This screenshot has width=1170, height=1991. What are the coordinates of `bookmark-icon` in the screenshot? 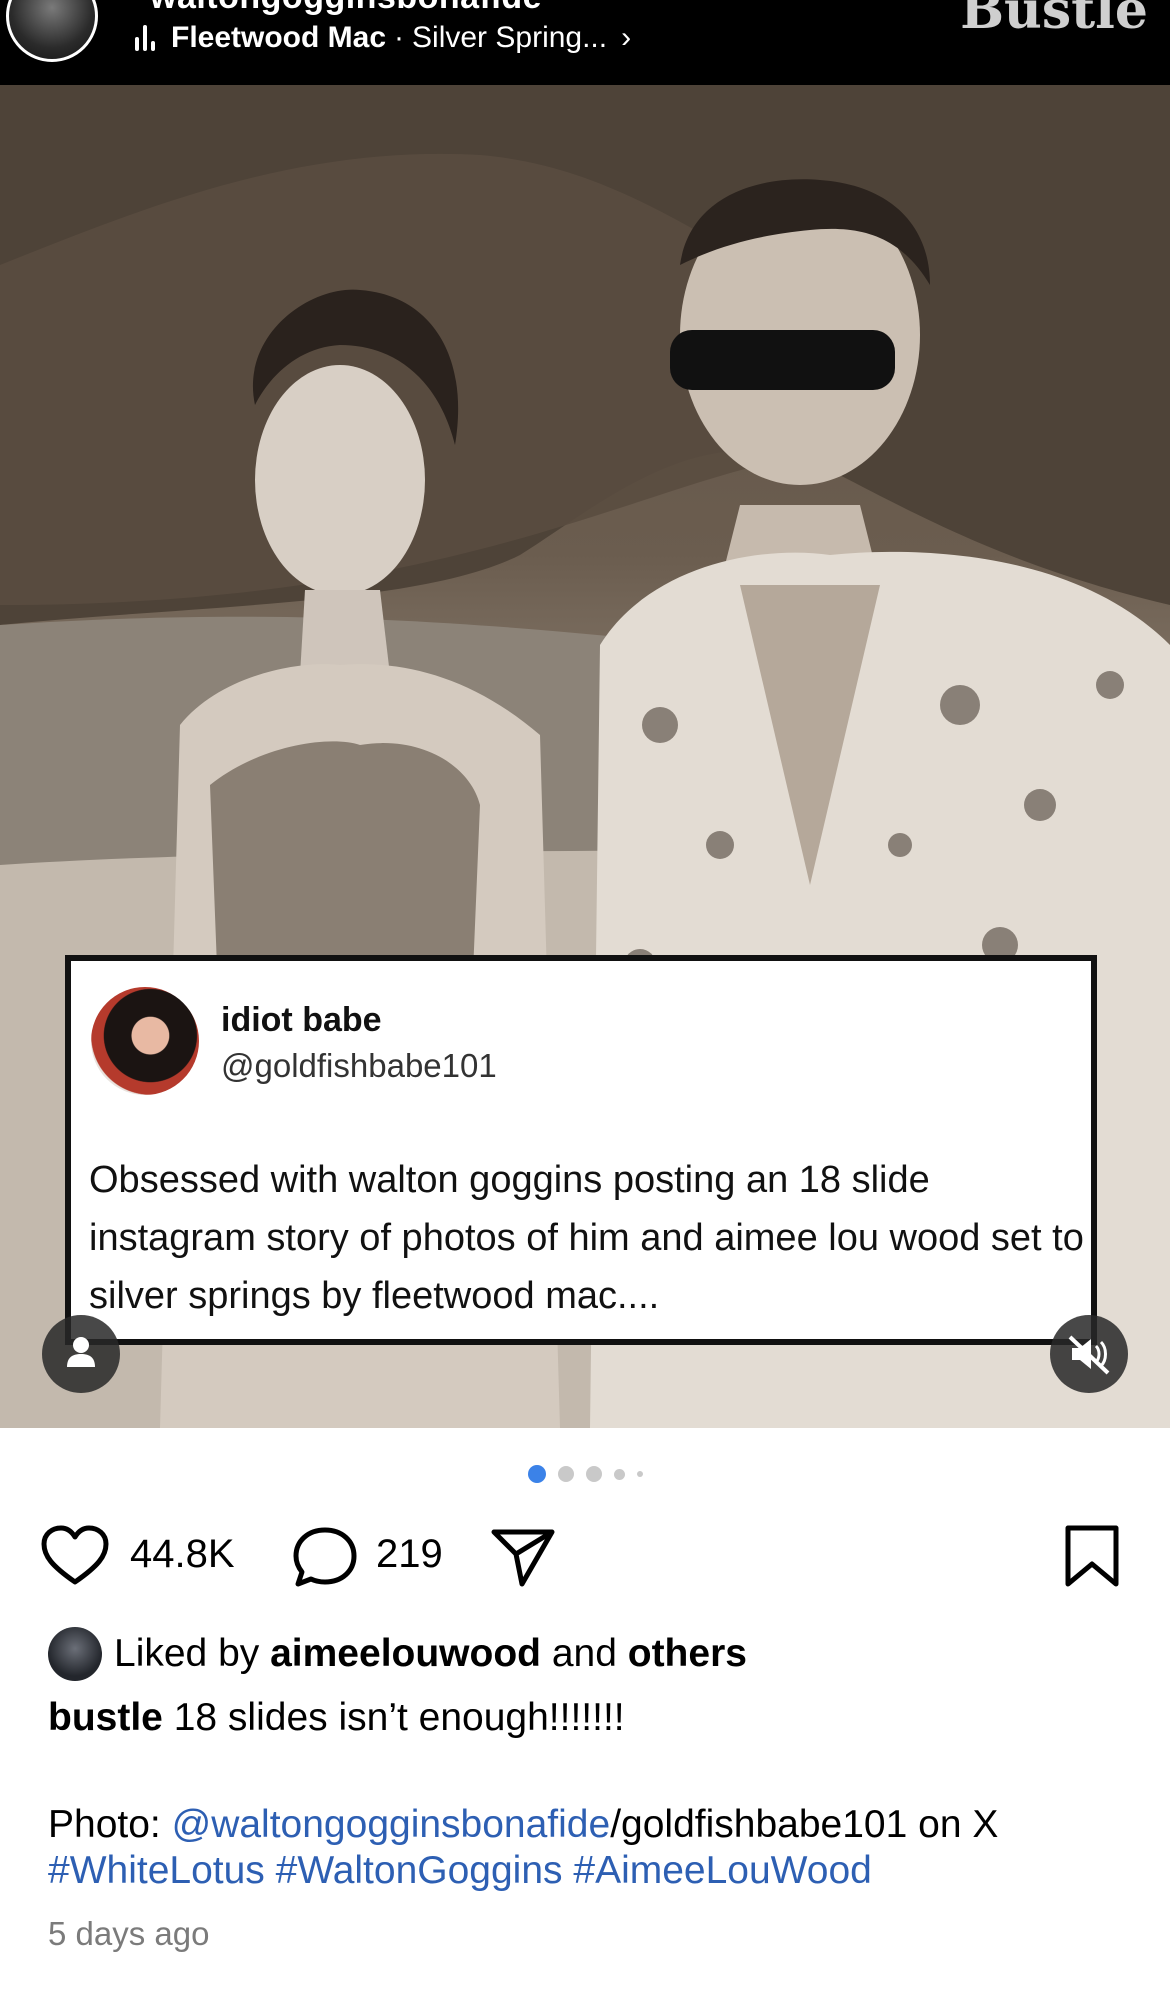 It's located at (1093, 1556).